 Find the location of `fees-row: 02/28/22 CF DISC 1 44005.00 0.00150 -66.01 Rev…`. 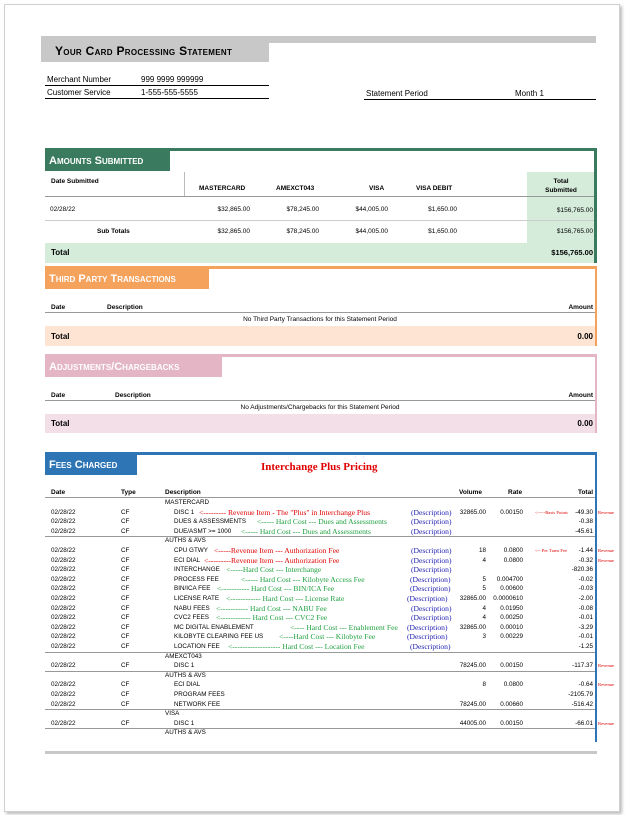

fees-row: 02/28/22 CF DISC 1 44005.00 0.00150 -66.01 Rev… is located at coordinates (329, 724).